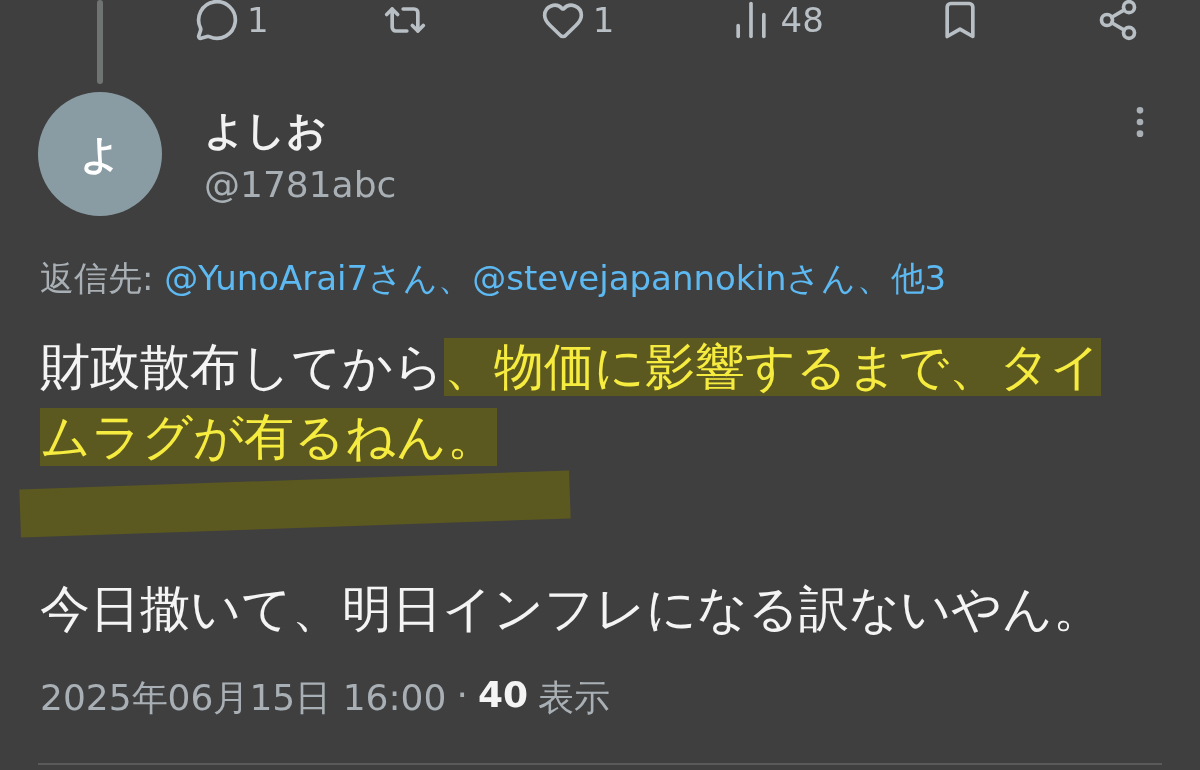  I want to click on mention-link: @stevejapannokinさん, so click(664, 279).